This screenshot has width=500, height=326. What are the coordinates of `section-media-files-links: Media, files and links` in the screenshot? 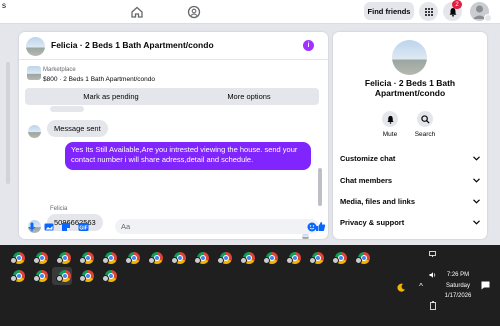 It's located at (410, 201).